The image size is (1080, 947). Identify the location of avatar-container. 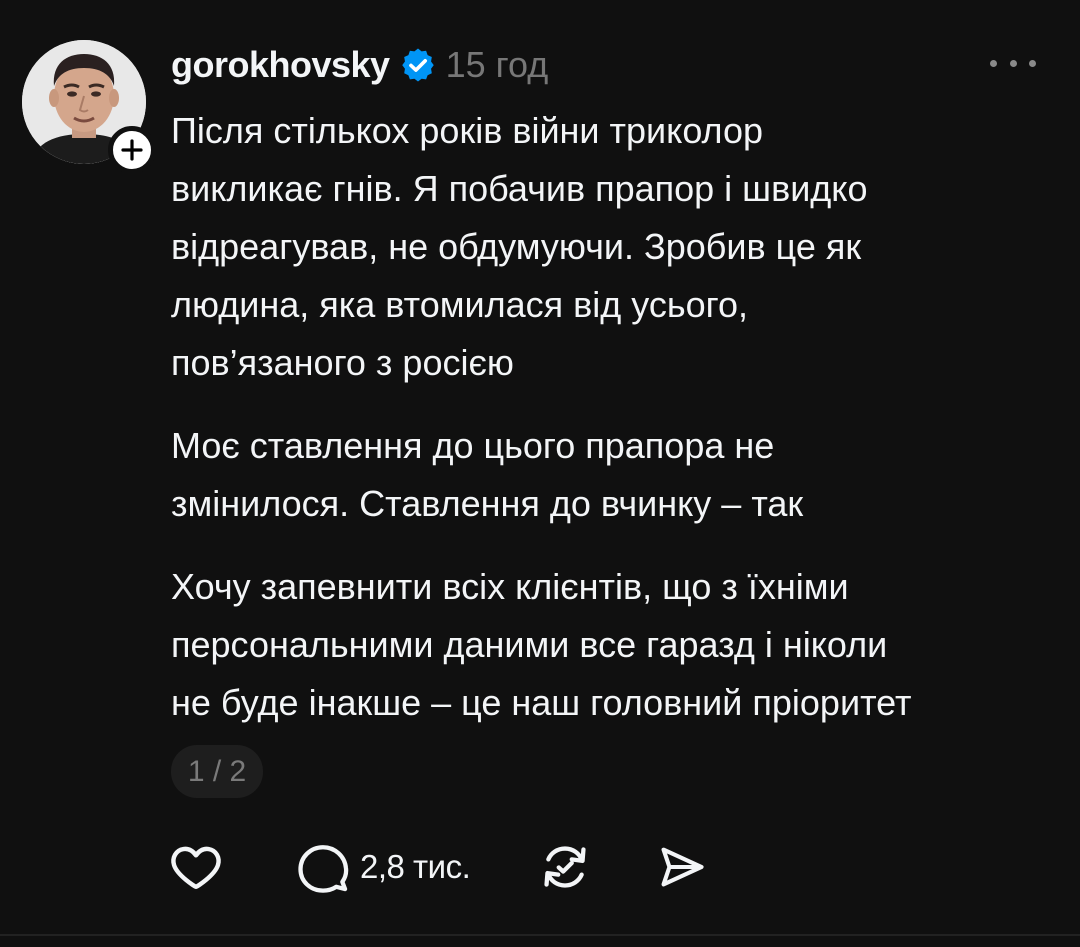
(89, 107).